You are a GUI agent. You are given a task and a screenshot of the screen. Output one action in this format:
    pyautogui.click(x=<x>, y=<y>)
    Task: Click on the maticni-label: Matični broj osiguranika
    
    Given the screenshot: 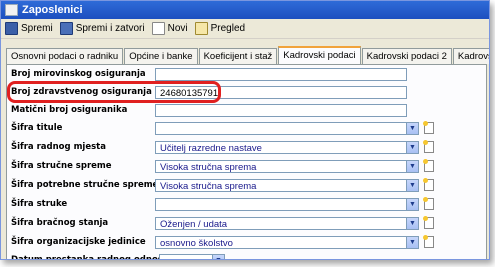 What is the action you would take?
    pyautogui.click(x=69, y=110)
    